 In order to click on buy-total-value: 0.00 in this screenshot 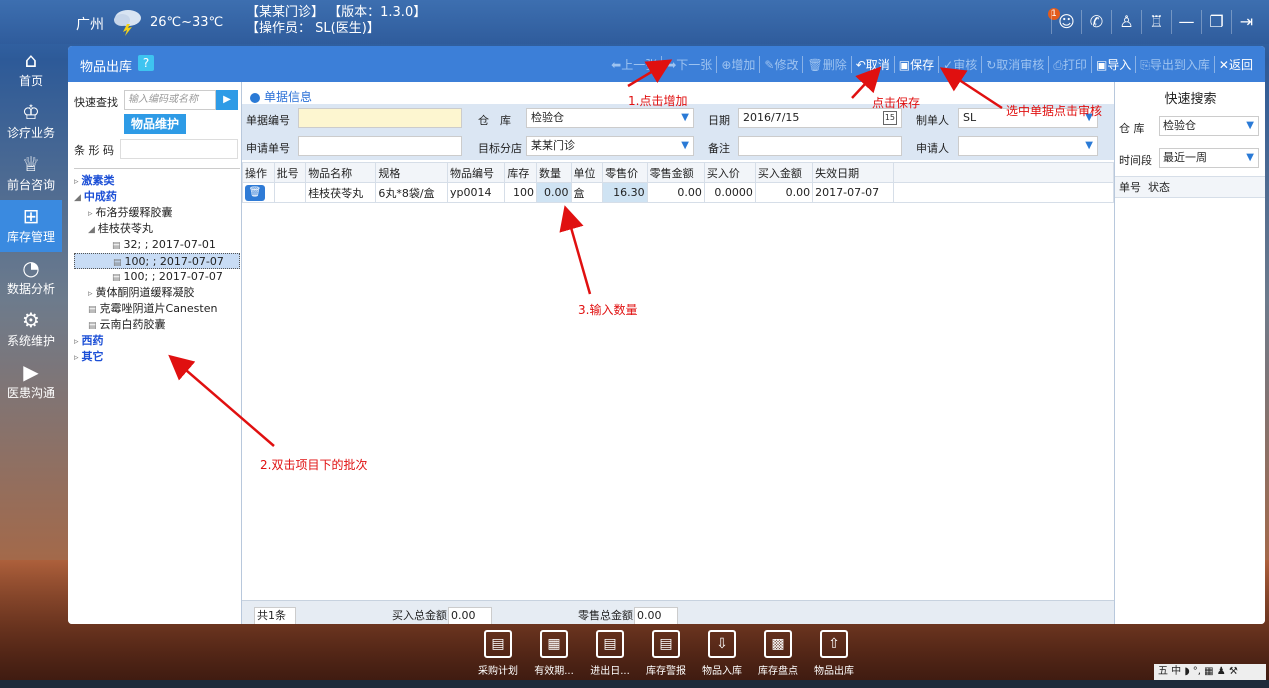, I will do `click(470, 615)`.